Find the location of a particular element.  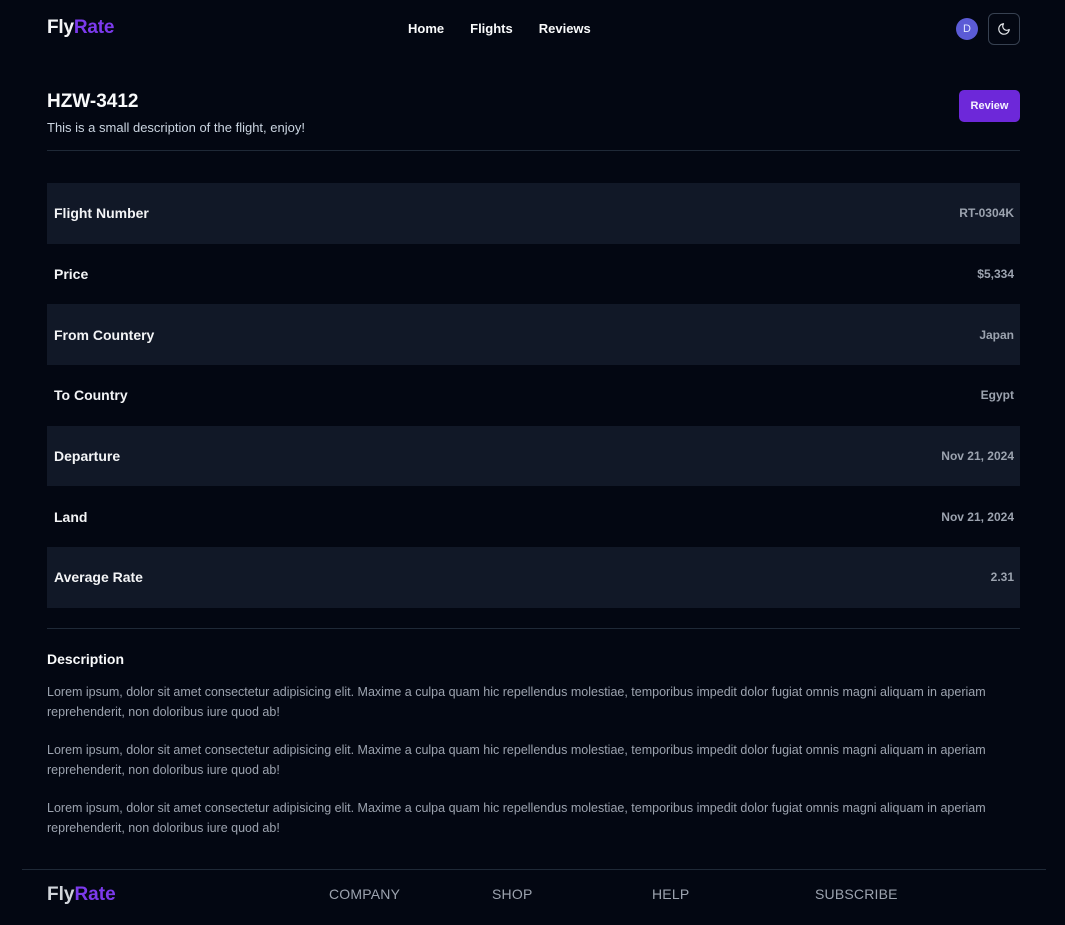

detail-label: Price is located at coordinates (71, 274).